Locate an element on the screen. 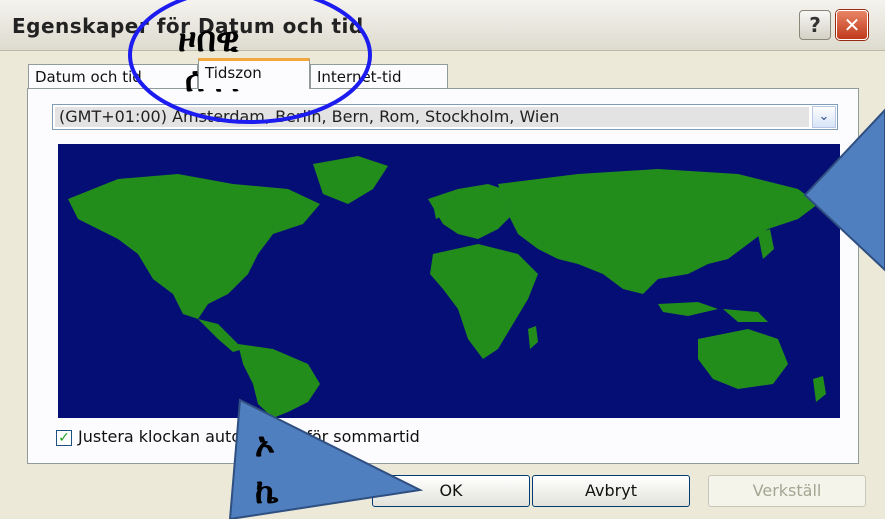  tab-internet-tid: Internet-tid is located at coordinates (379, 76).